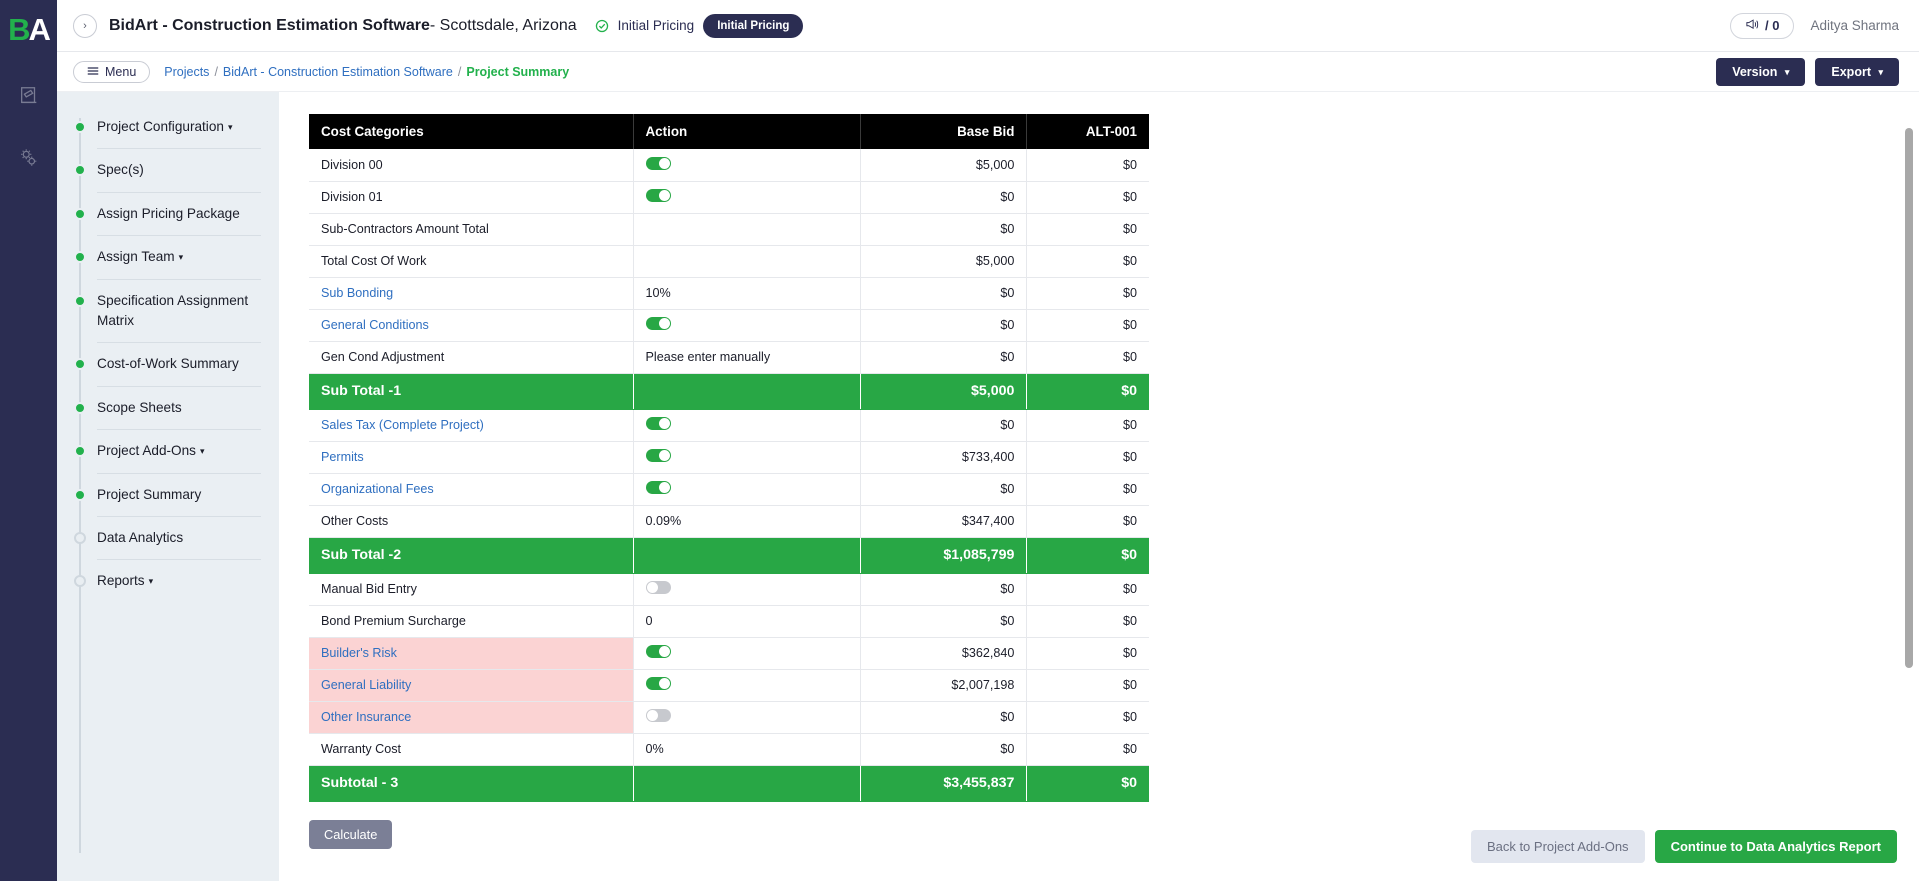  I want to click on app-logo: BA, so click(29, 30).